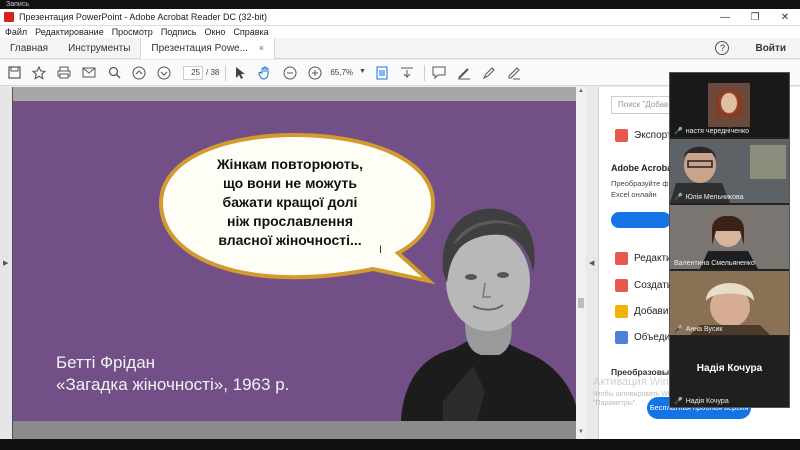 The height and width of the screenshot is (450, 800). Describe the element at coordinates (581, 91) in the screenshot. I see `scroll-up-icon: ▲` at that location.